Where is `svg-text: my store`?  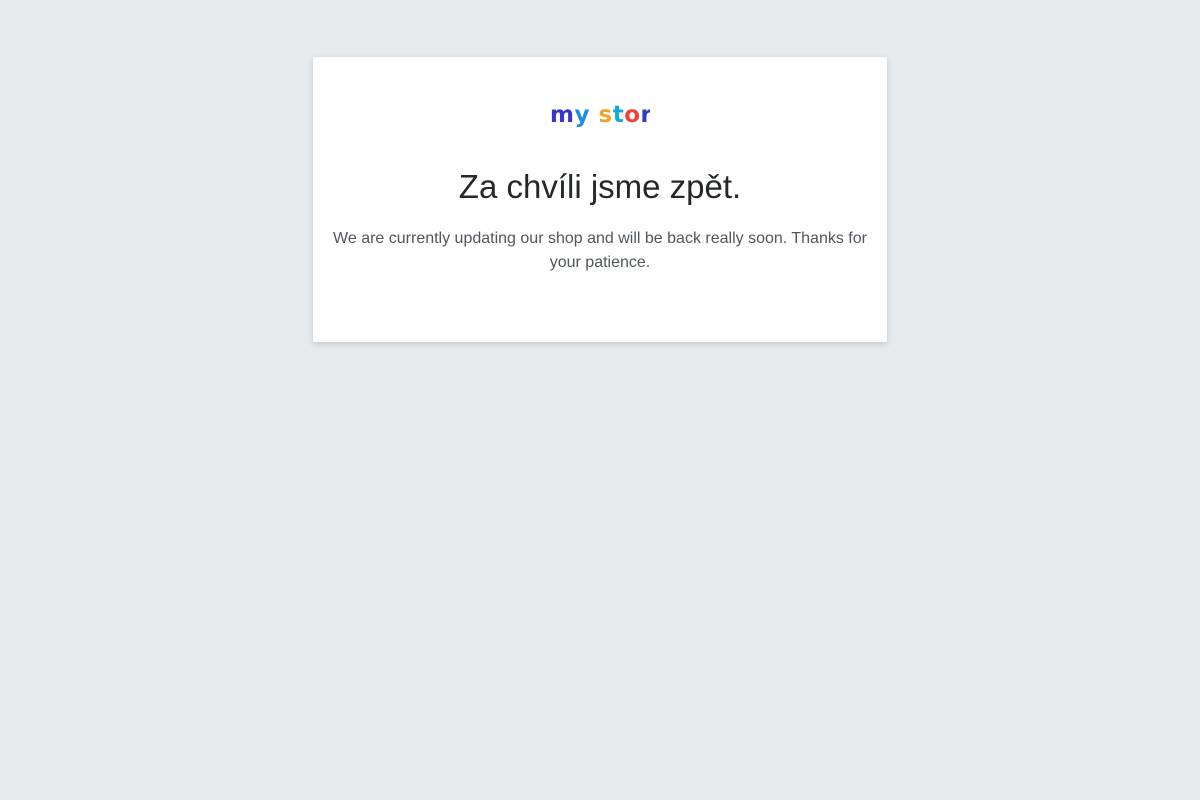
svg-text: my store is located at coordinates (600, 115).